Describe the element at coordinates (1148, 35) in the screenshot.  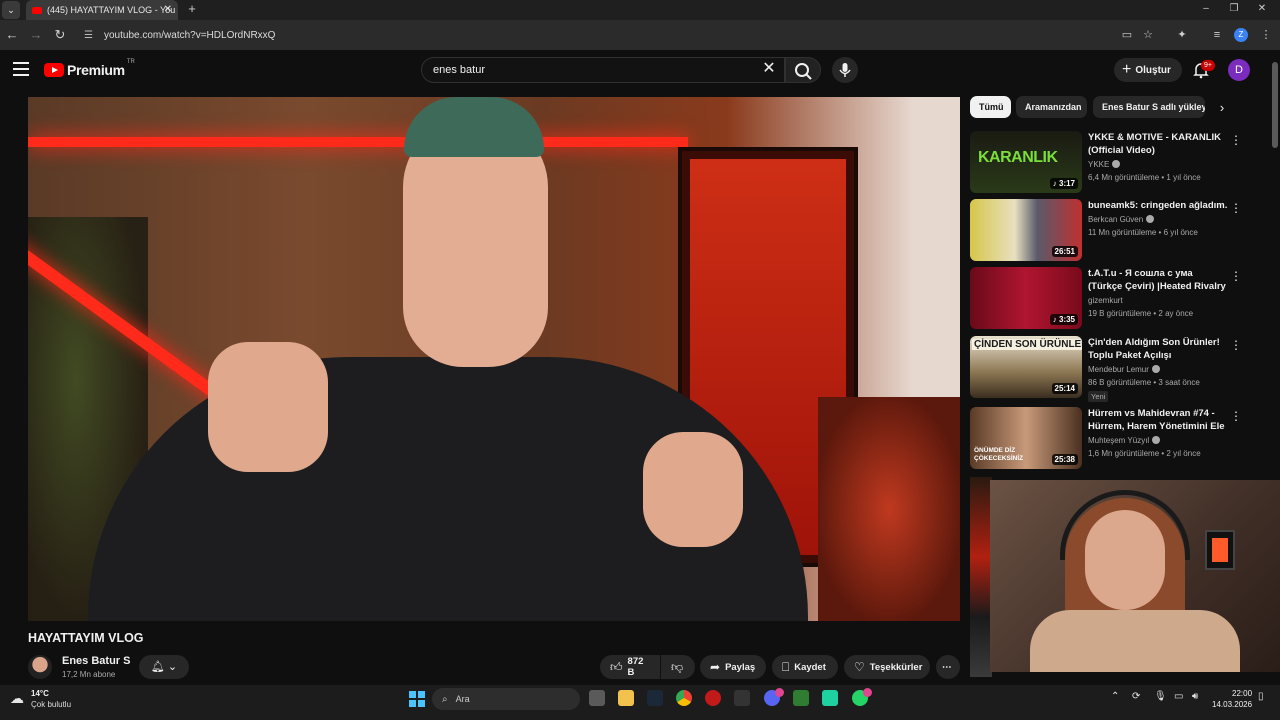
I see `bookmark-star-icon: ☆` at that location.